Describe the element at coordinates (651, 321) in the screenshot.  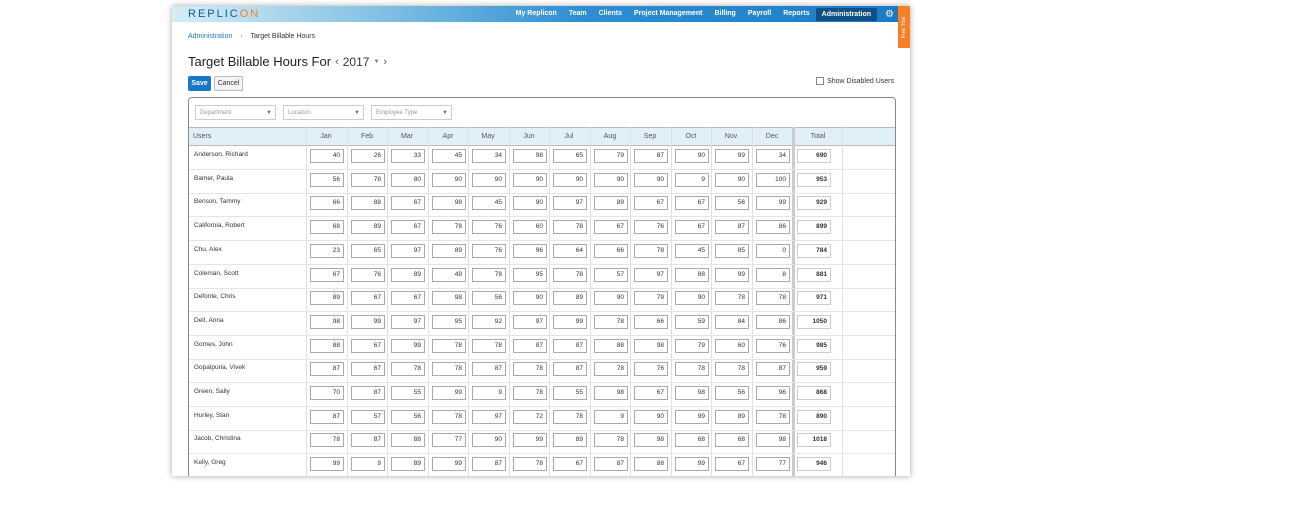
I see `hours-input-sep: 66` at that location.